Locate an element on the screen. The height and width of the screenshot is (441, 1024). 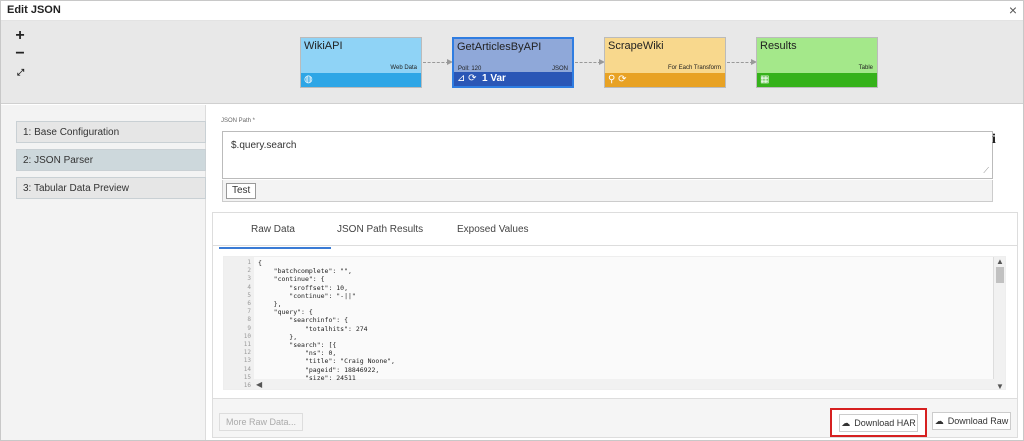
line-number: 14 is located at coordinates (247, 369).